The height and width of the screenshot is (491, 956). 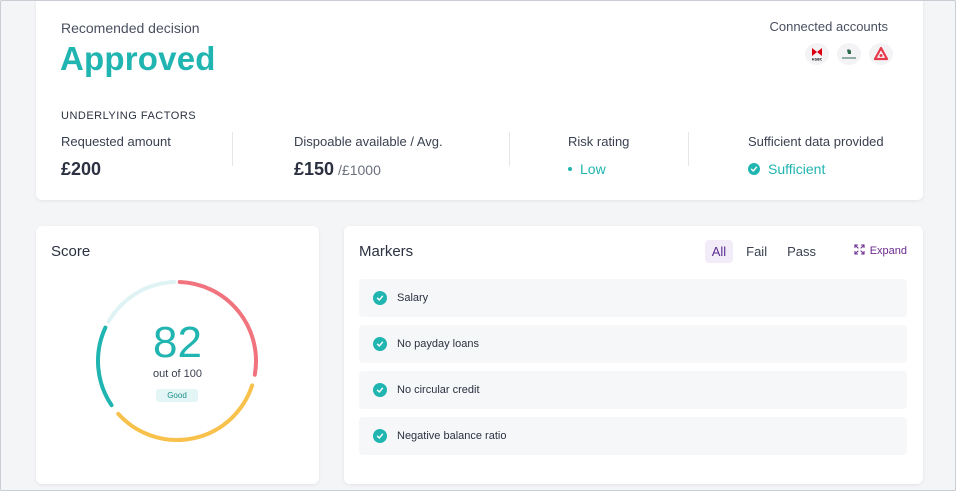 I want to click on sufficient-data-text: Sufficient, so click(x=797, y=169).